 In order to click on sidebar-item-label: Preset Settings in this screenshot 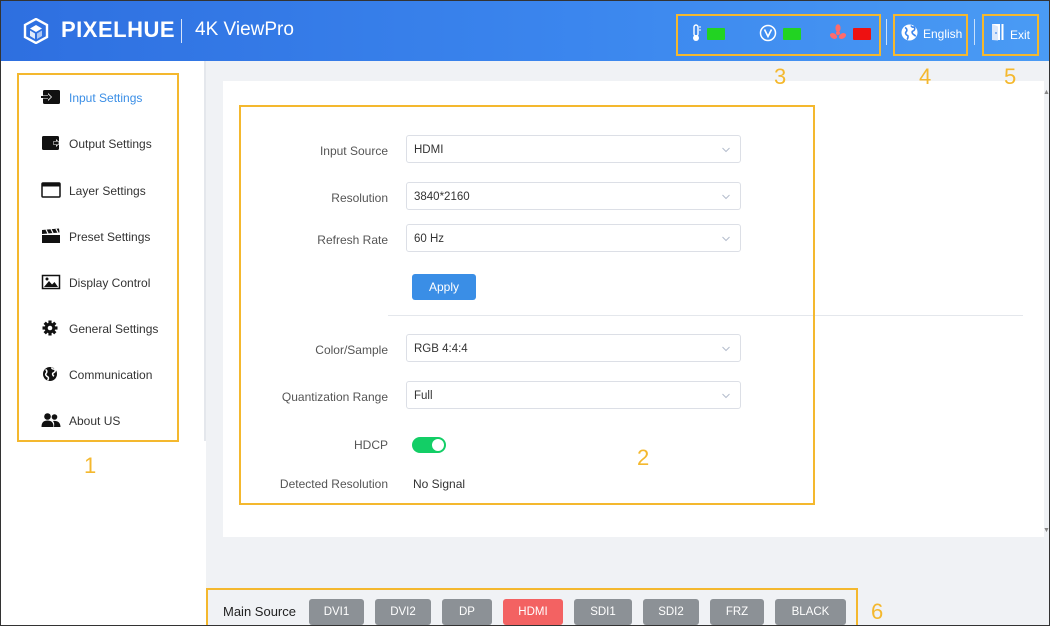, I will do `click(110, 237)`.